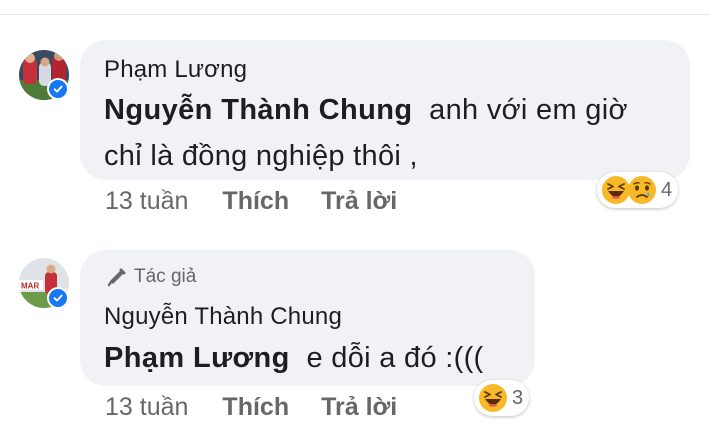 The width and height of the screenshot is (710, 435). What do you see at coordinates (395, 358) in the screenshot?
I see `comment-text-line1: e dỗi a đó :(((` at bounding box center [395, 358].